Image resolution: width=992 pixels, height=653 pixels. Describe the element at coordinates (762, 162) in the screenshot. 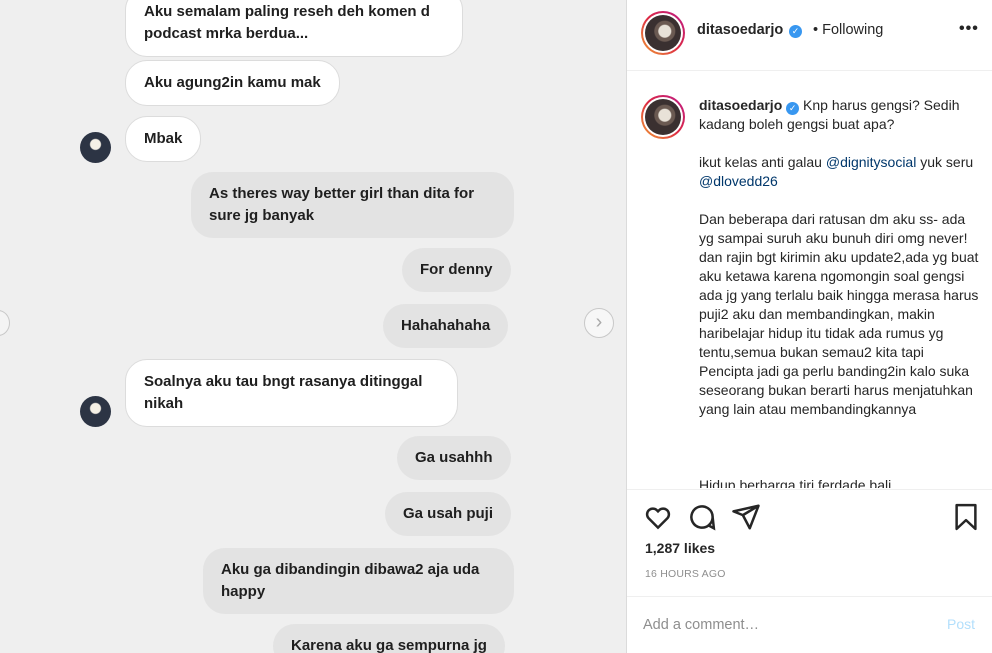

I see `caption-line: ikut kelas anti galau` at that location.